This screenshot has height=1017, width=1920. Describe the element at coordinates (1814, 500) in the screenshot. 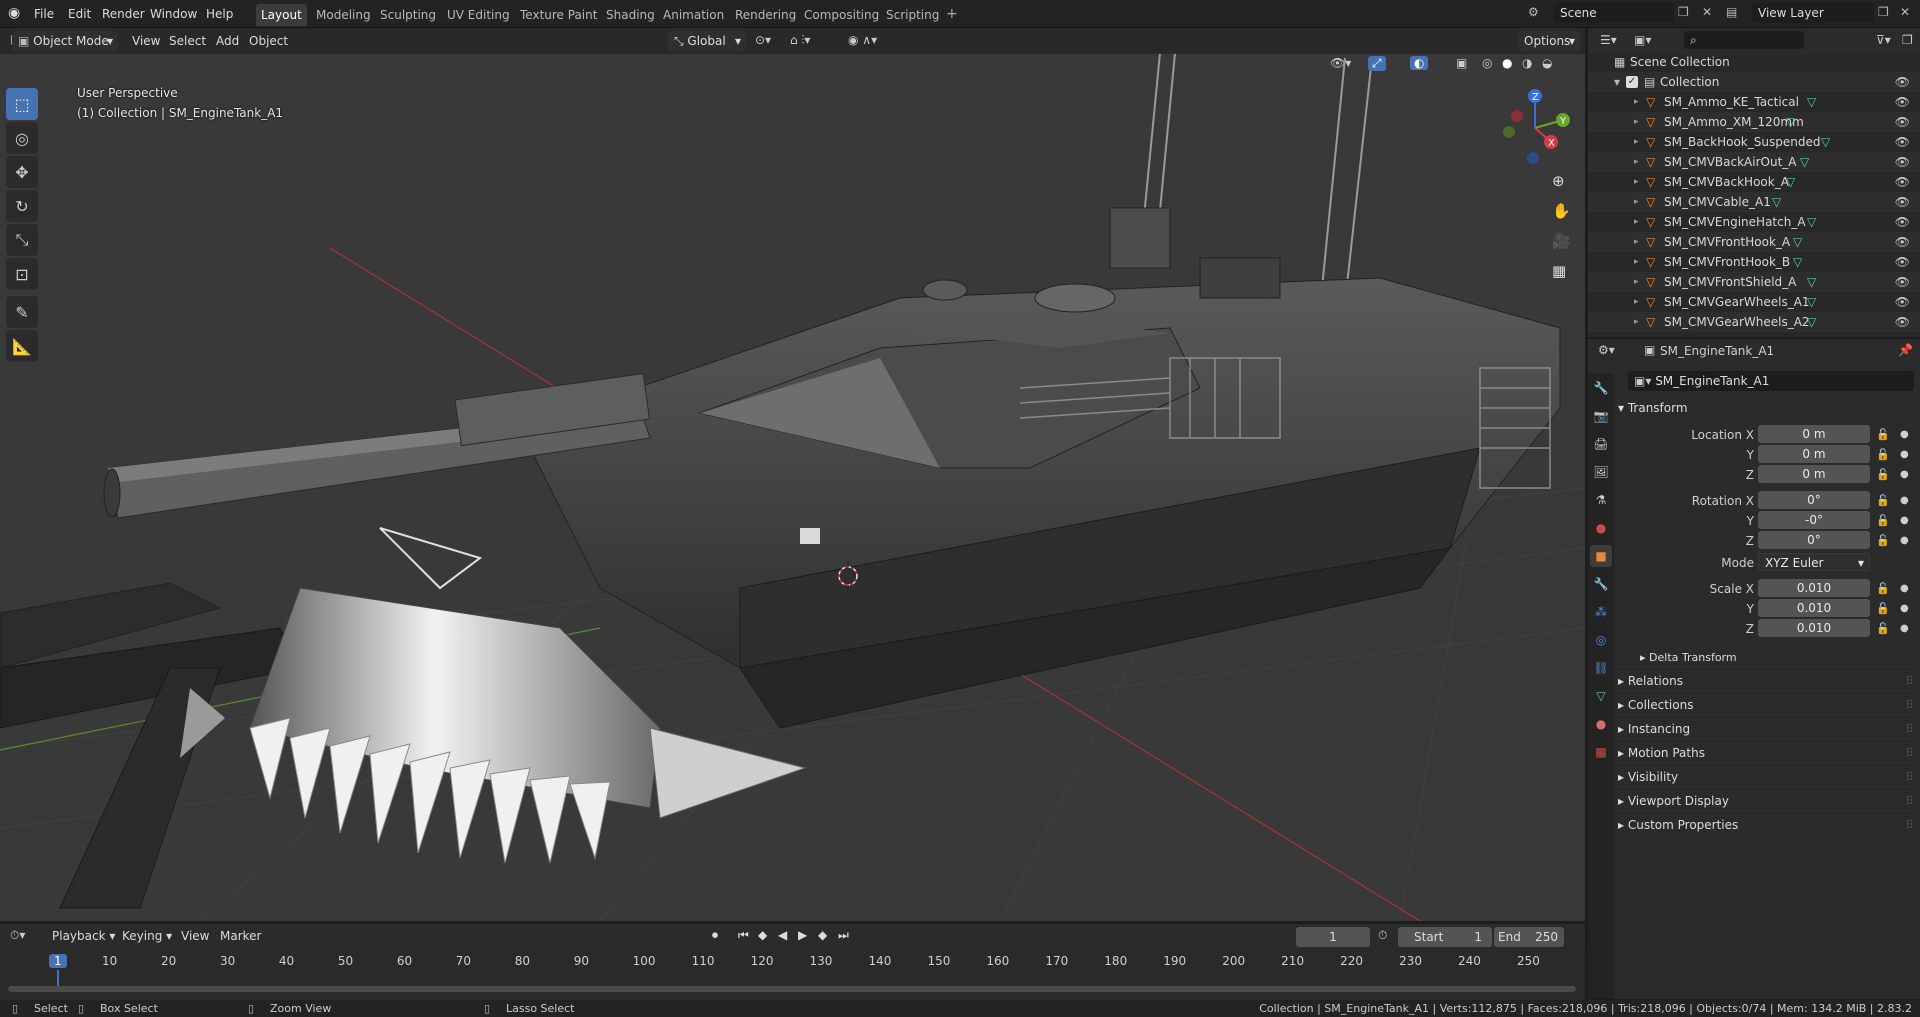

I see `rotation-x-field: 0°` at that location.